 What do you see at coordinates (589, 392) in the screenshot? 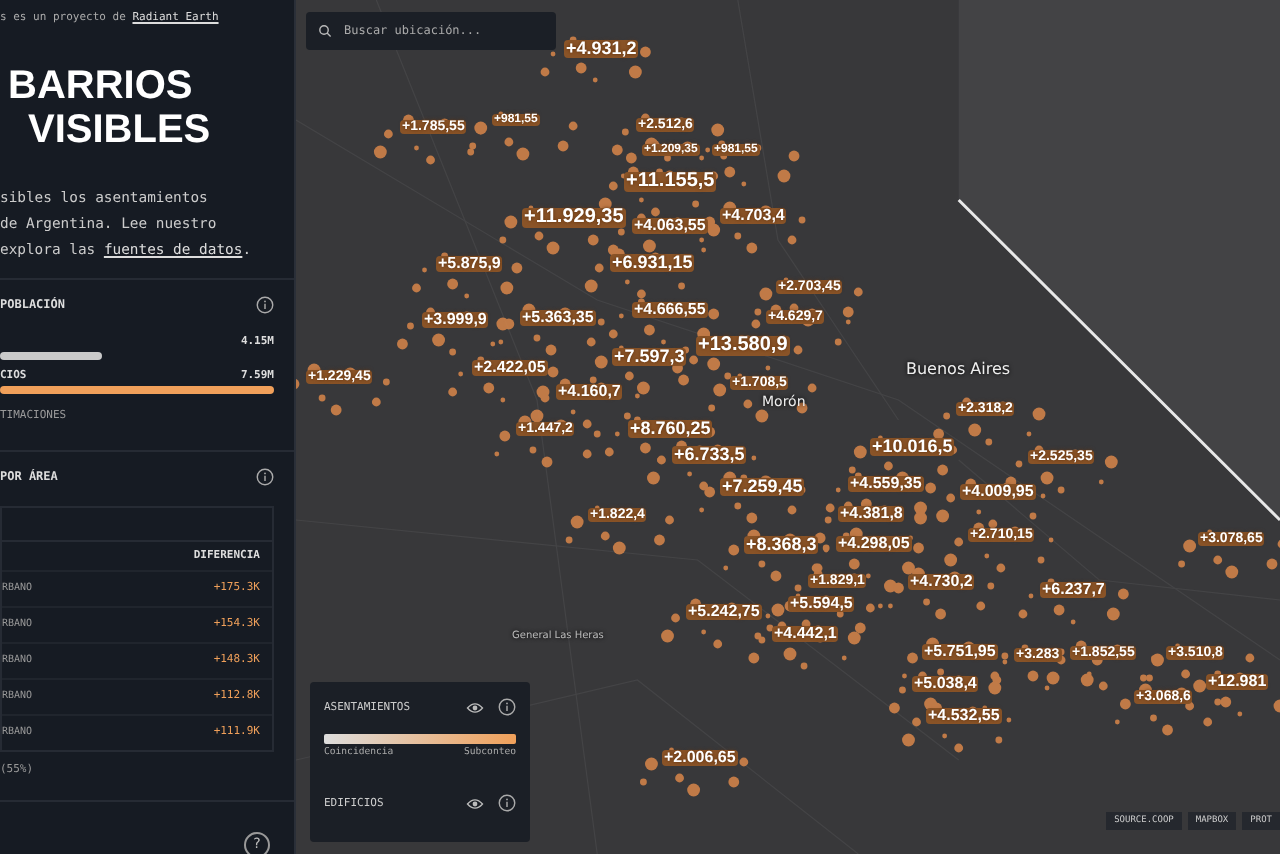
I see `settlement-count-label: +4.160,7` at bounding box center [589, 392].